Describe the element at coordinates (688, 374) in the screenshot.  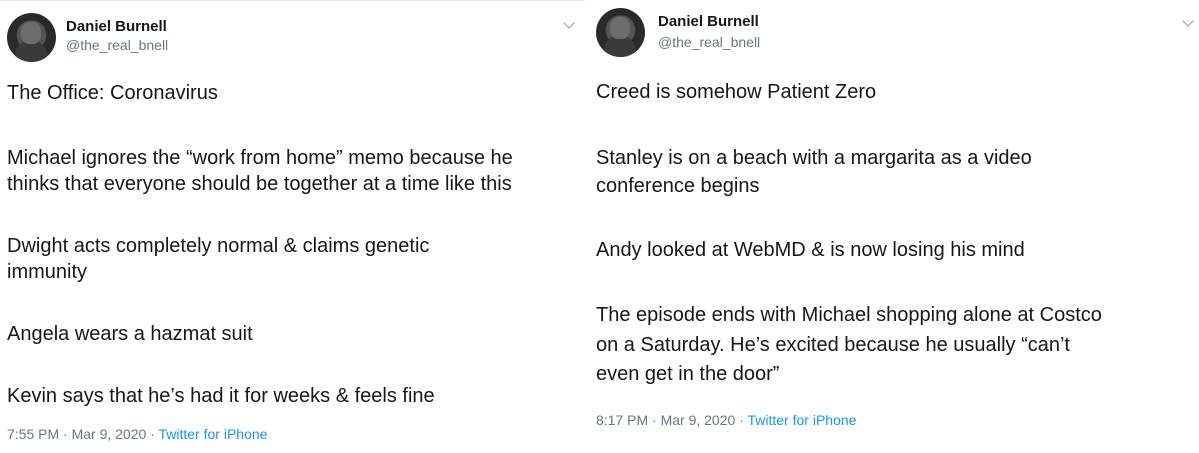
I see `tweet-text-line: even get in the door”` at that location.